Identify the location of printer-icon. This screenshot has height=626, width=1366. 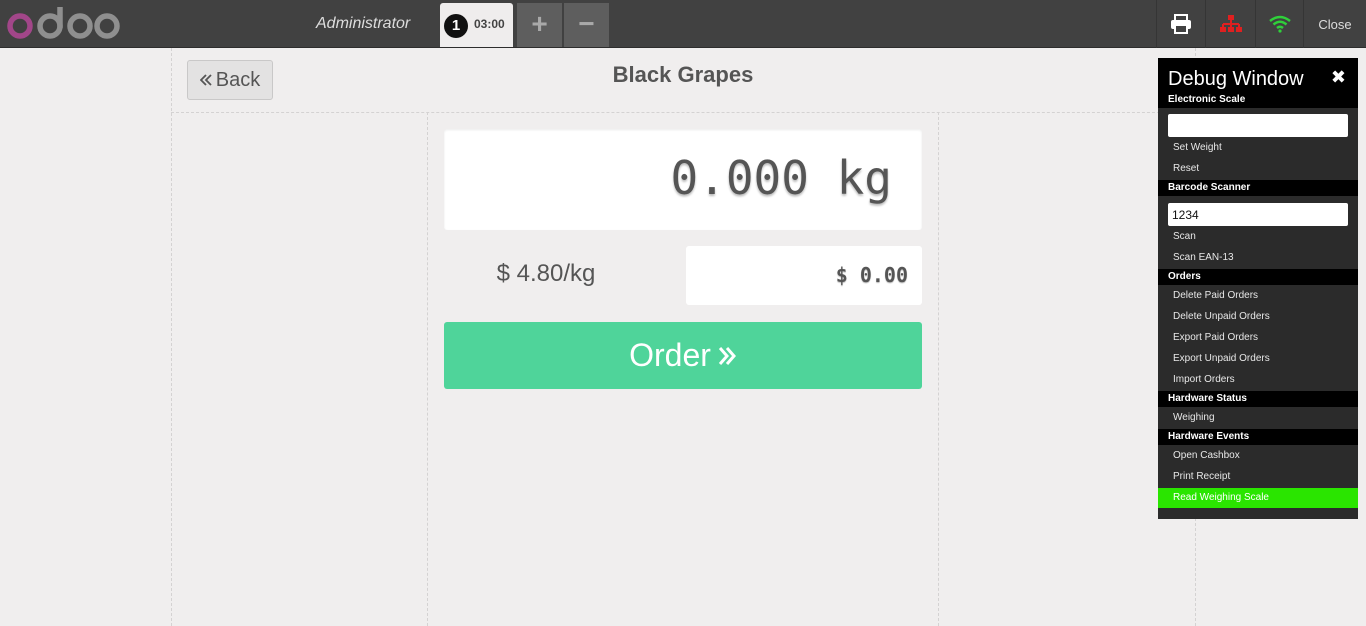
(1181, 24).